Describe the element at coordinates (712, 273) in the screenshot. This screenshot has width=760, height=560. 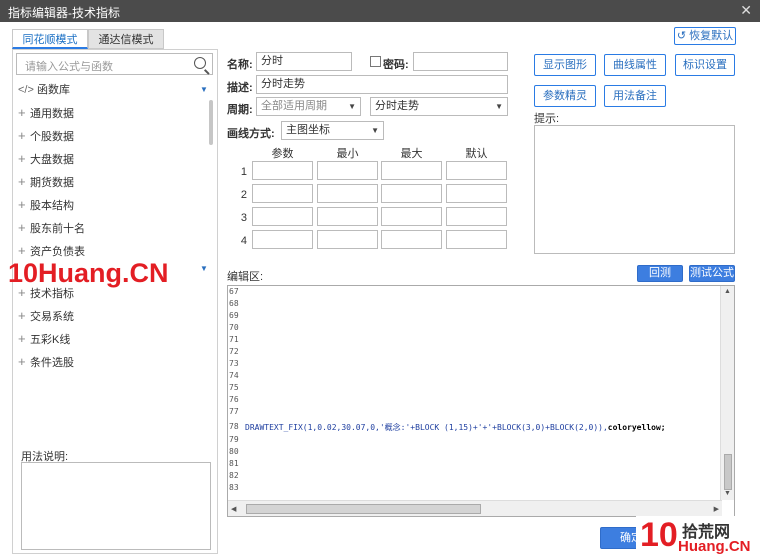
I see `test-formula-button: 测试公式` at that location.